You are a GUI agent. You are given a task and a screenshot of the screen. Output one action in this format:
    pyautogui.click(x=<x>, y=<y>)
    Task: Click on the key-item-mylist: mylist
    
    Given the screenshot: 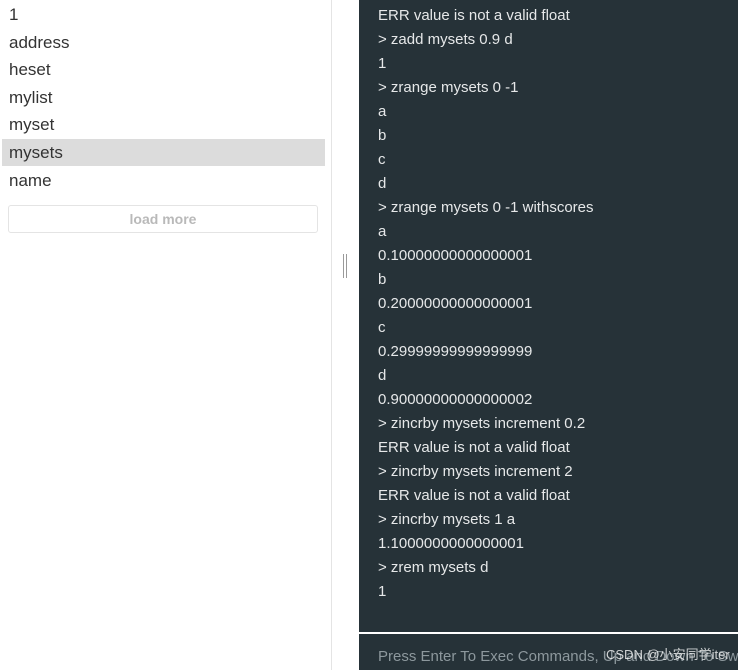 What is the action you would take?
    pyautogui.click(x=163, y=97)
    